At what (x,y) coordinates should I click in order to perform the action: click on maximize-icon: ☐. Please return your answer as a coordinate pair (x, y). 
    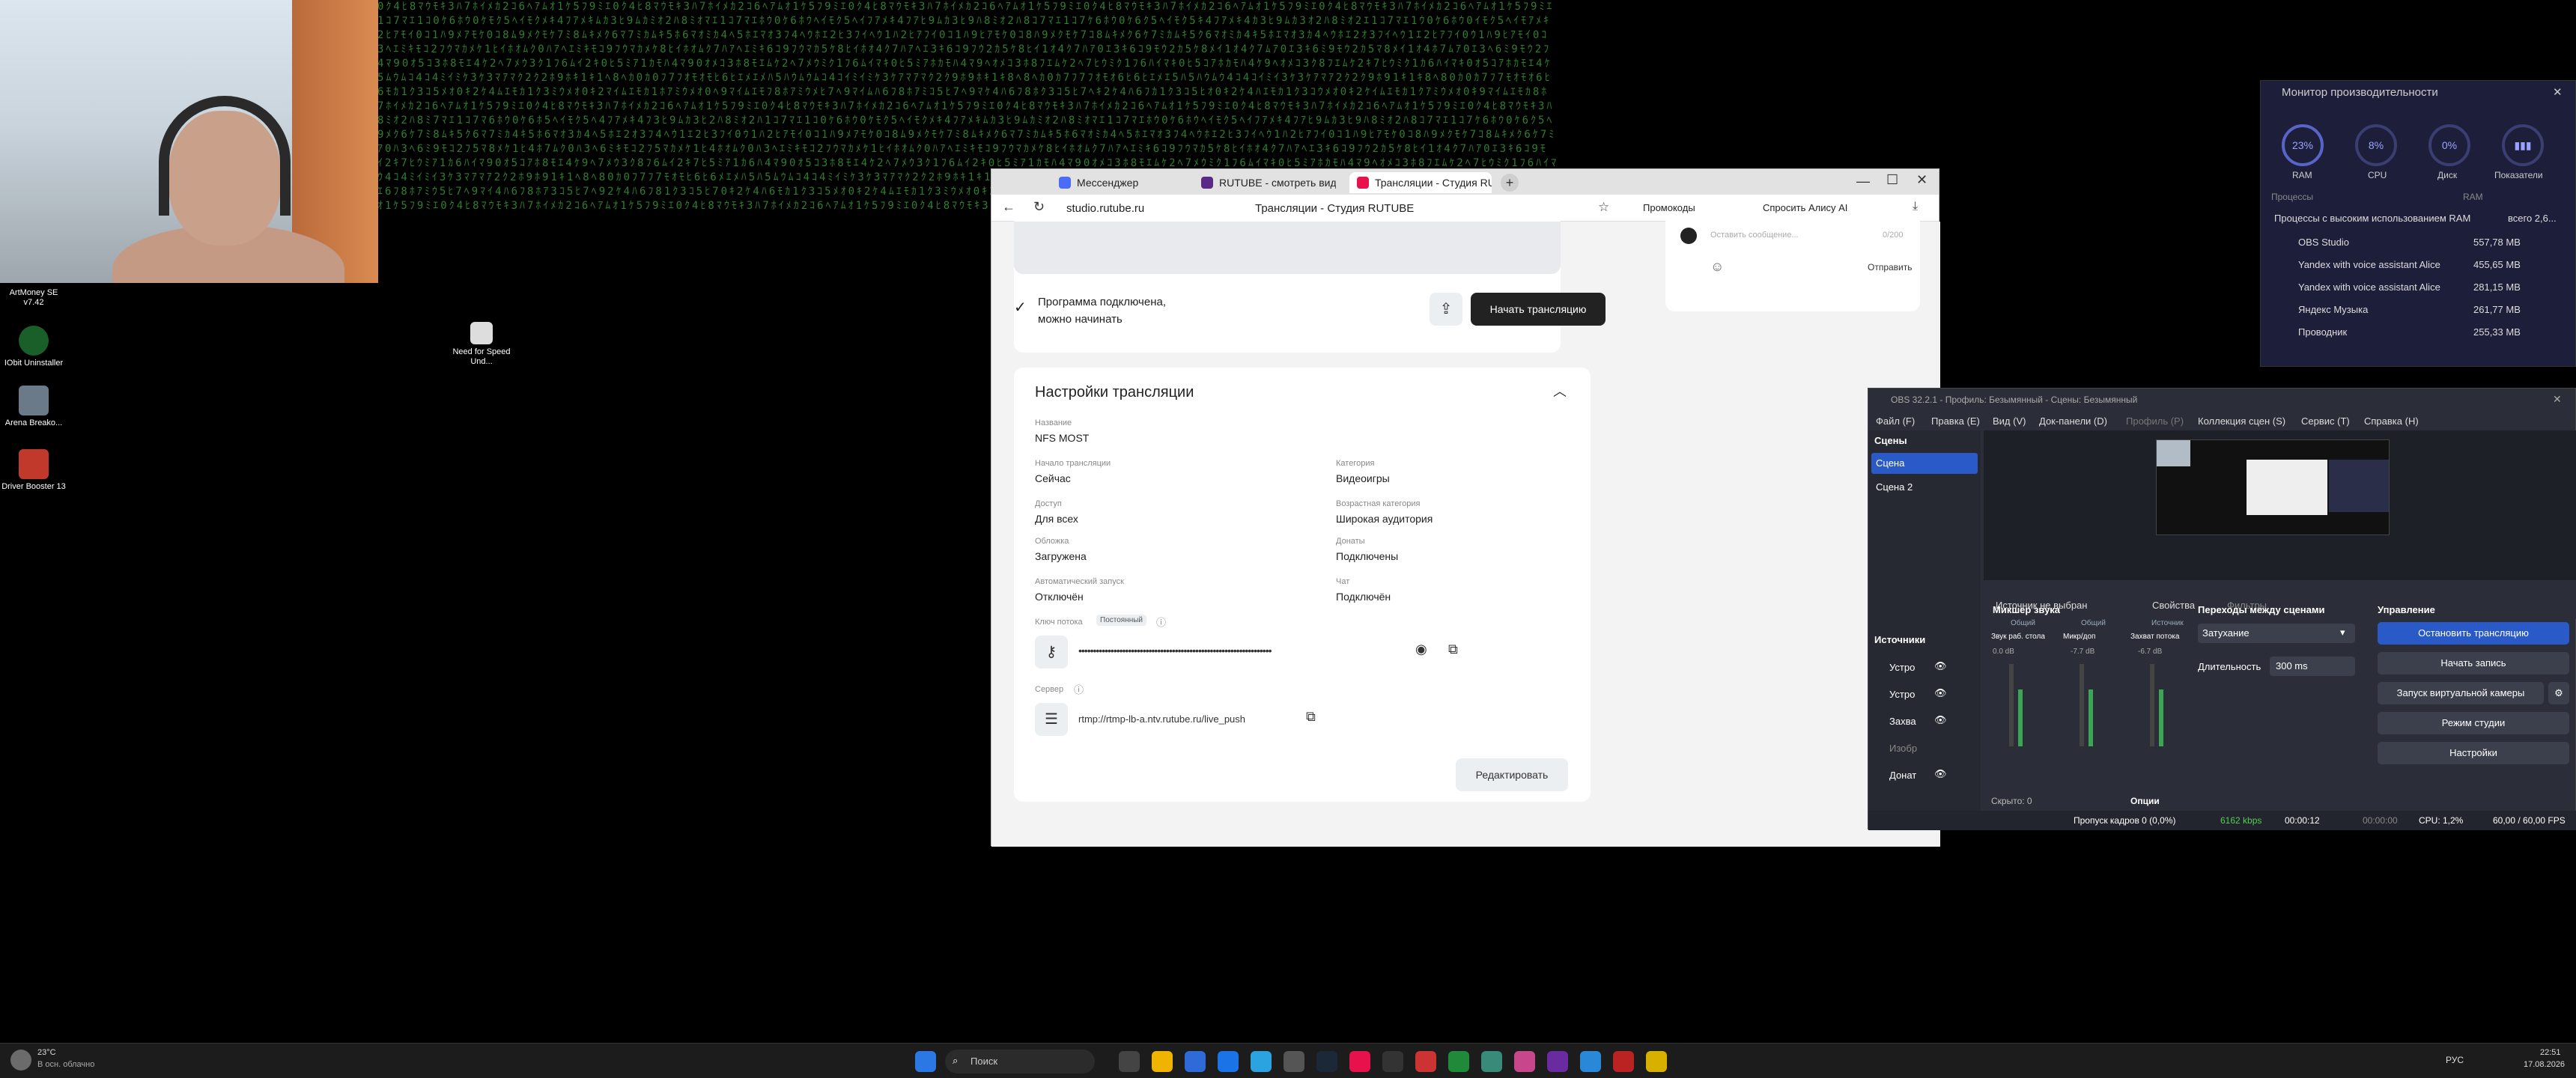
    Looking at the image, I should click on (1892, 180).